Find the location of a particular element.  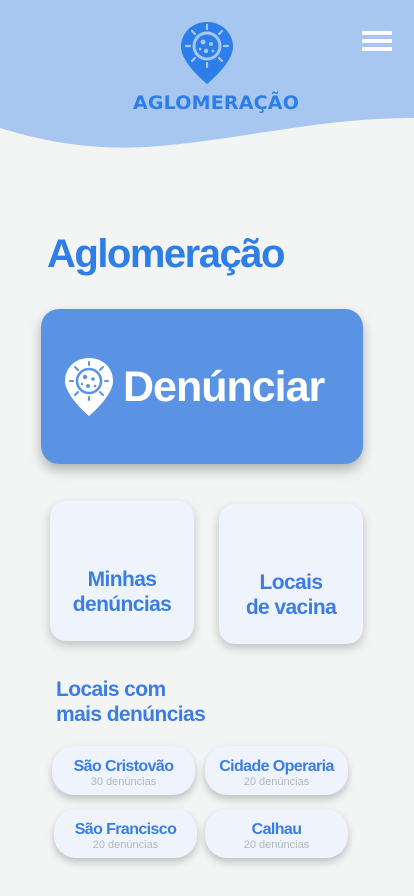

brand-name: AGLOMERAÇÃO is located at coordinates (216, 103).